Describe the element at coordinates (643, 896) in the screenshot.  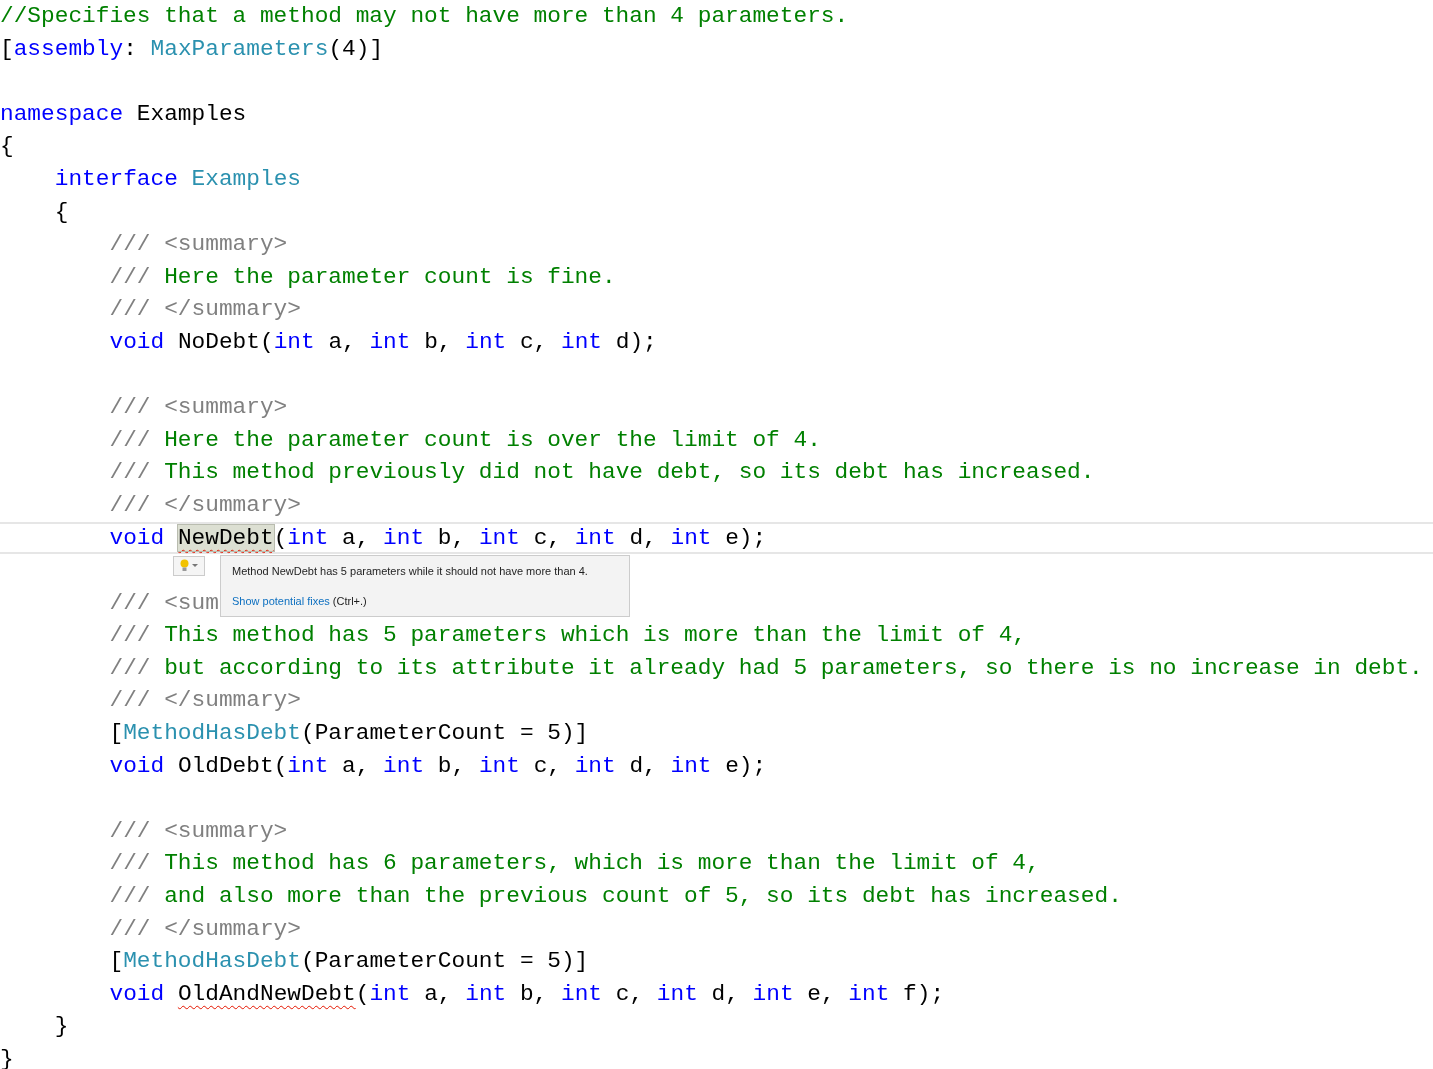
I see `comment: and also more than the previous count of 5, so its debt has increased.` at that location.